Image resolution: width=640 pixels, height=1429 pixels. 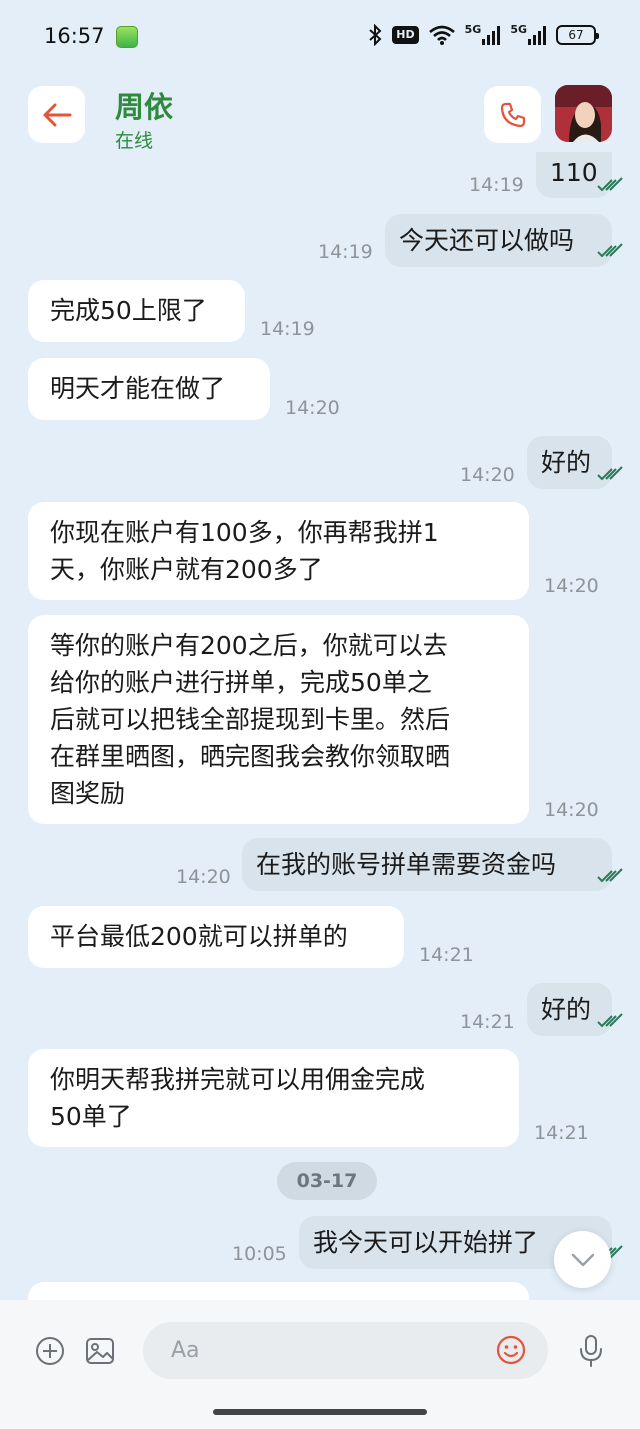 What do you see at coordinates (241, 682) in the screenshot?
I see `message-line: 给你的账户进行拼单，完成50单之` at bounding box center [241, 682].